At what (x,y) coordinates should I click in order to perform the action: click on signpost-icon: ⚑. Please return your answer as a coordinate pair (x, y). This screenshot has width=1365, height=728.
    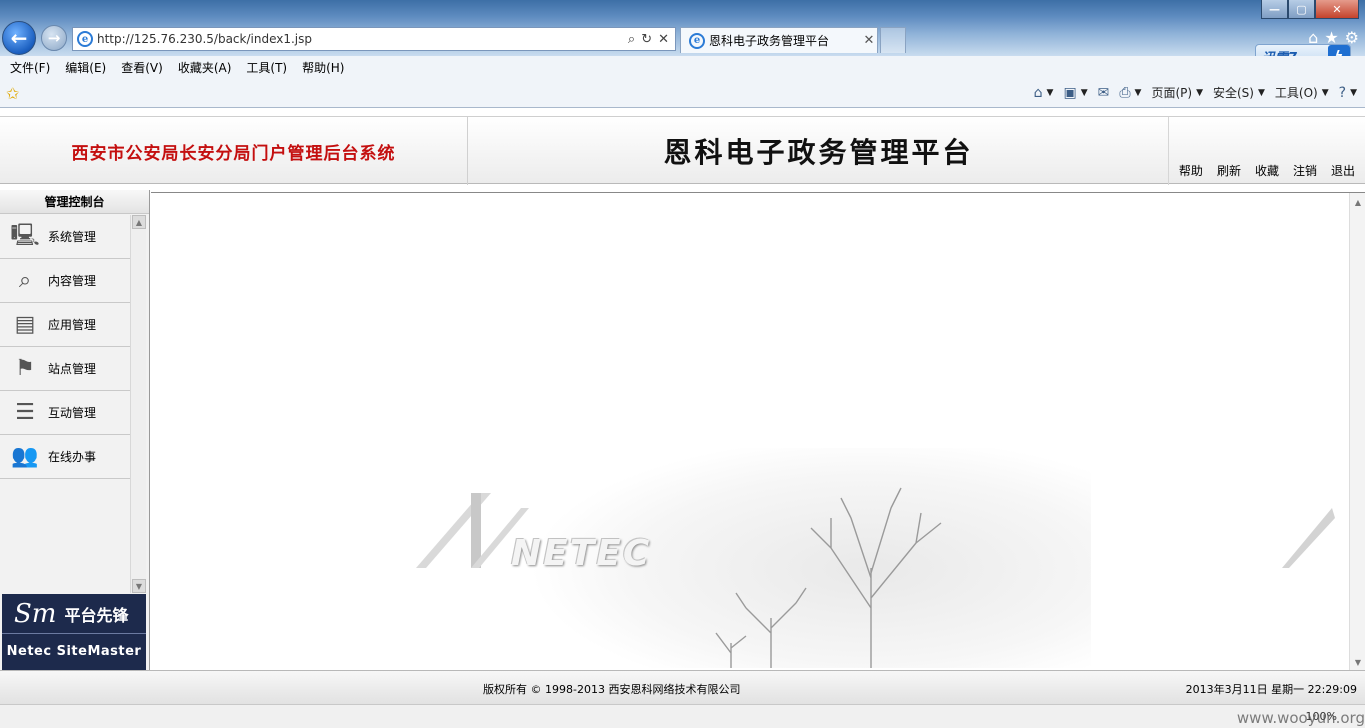
    Looking at the image, I should click on (25, 368).